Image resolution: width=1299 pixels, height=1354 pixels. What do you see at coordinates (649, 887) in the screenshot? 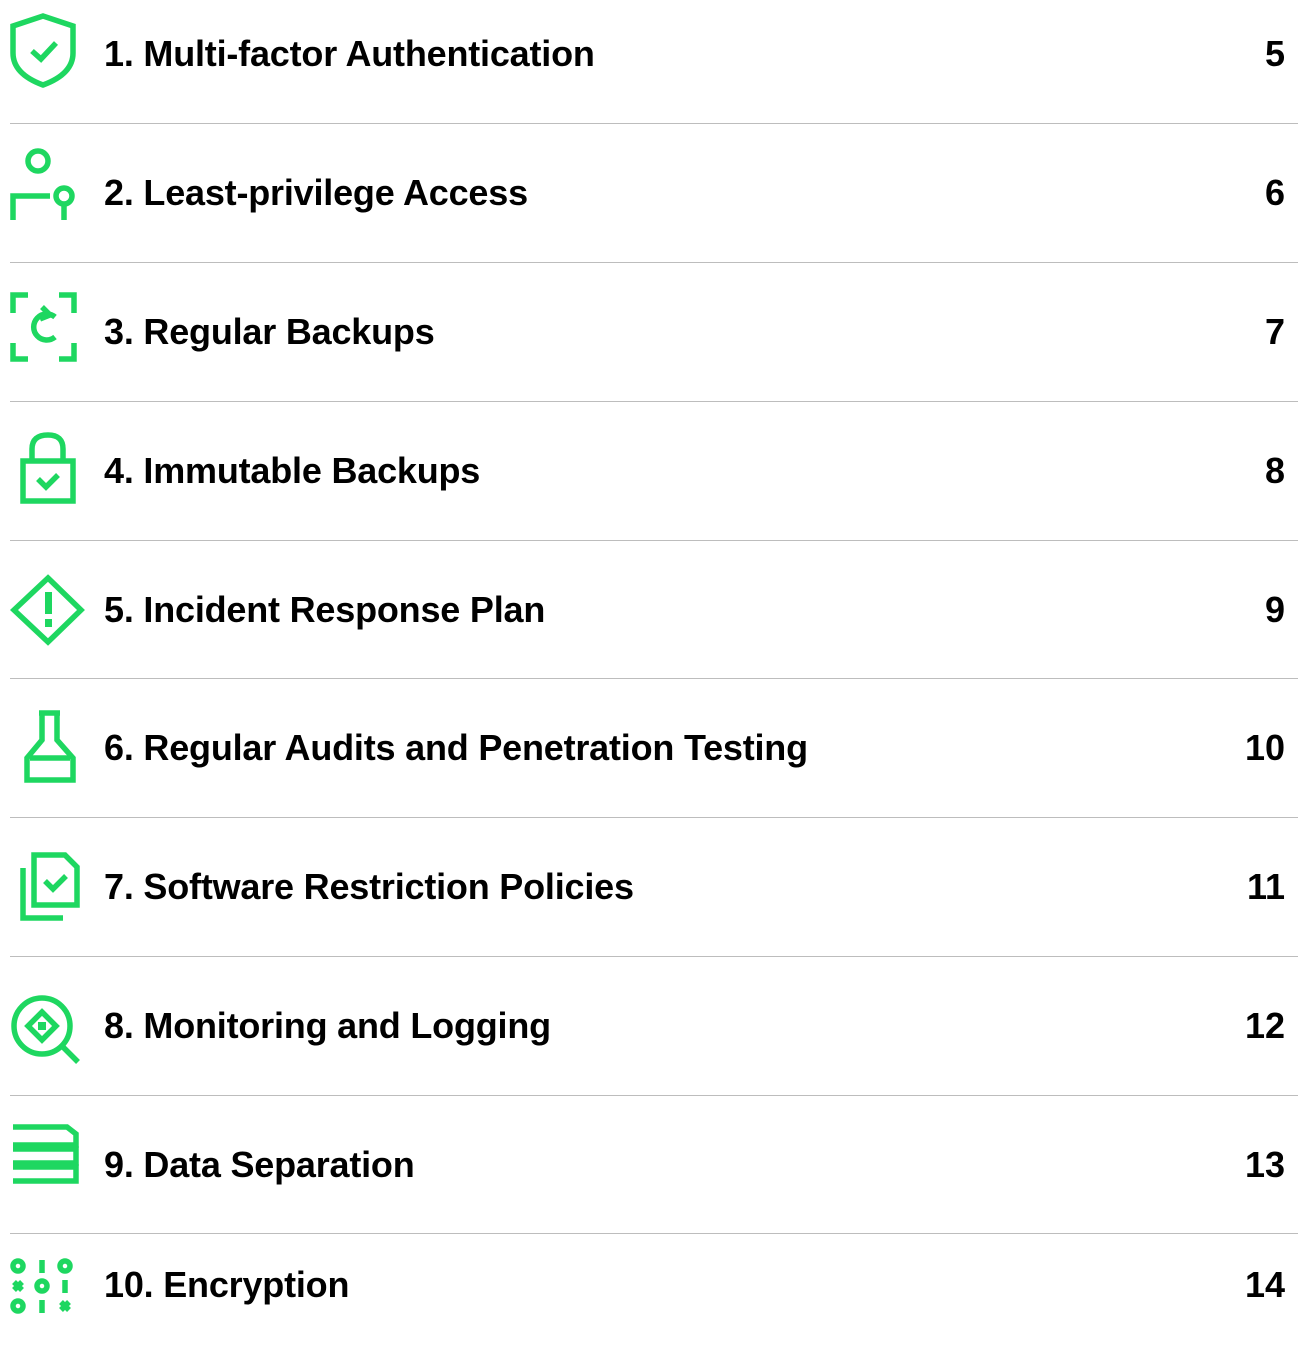
I see `toc-entry: 7. Software Restriction Policies 11` at bounding box center [649, 887].